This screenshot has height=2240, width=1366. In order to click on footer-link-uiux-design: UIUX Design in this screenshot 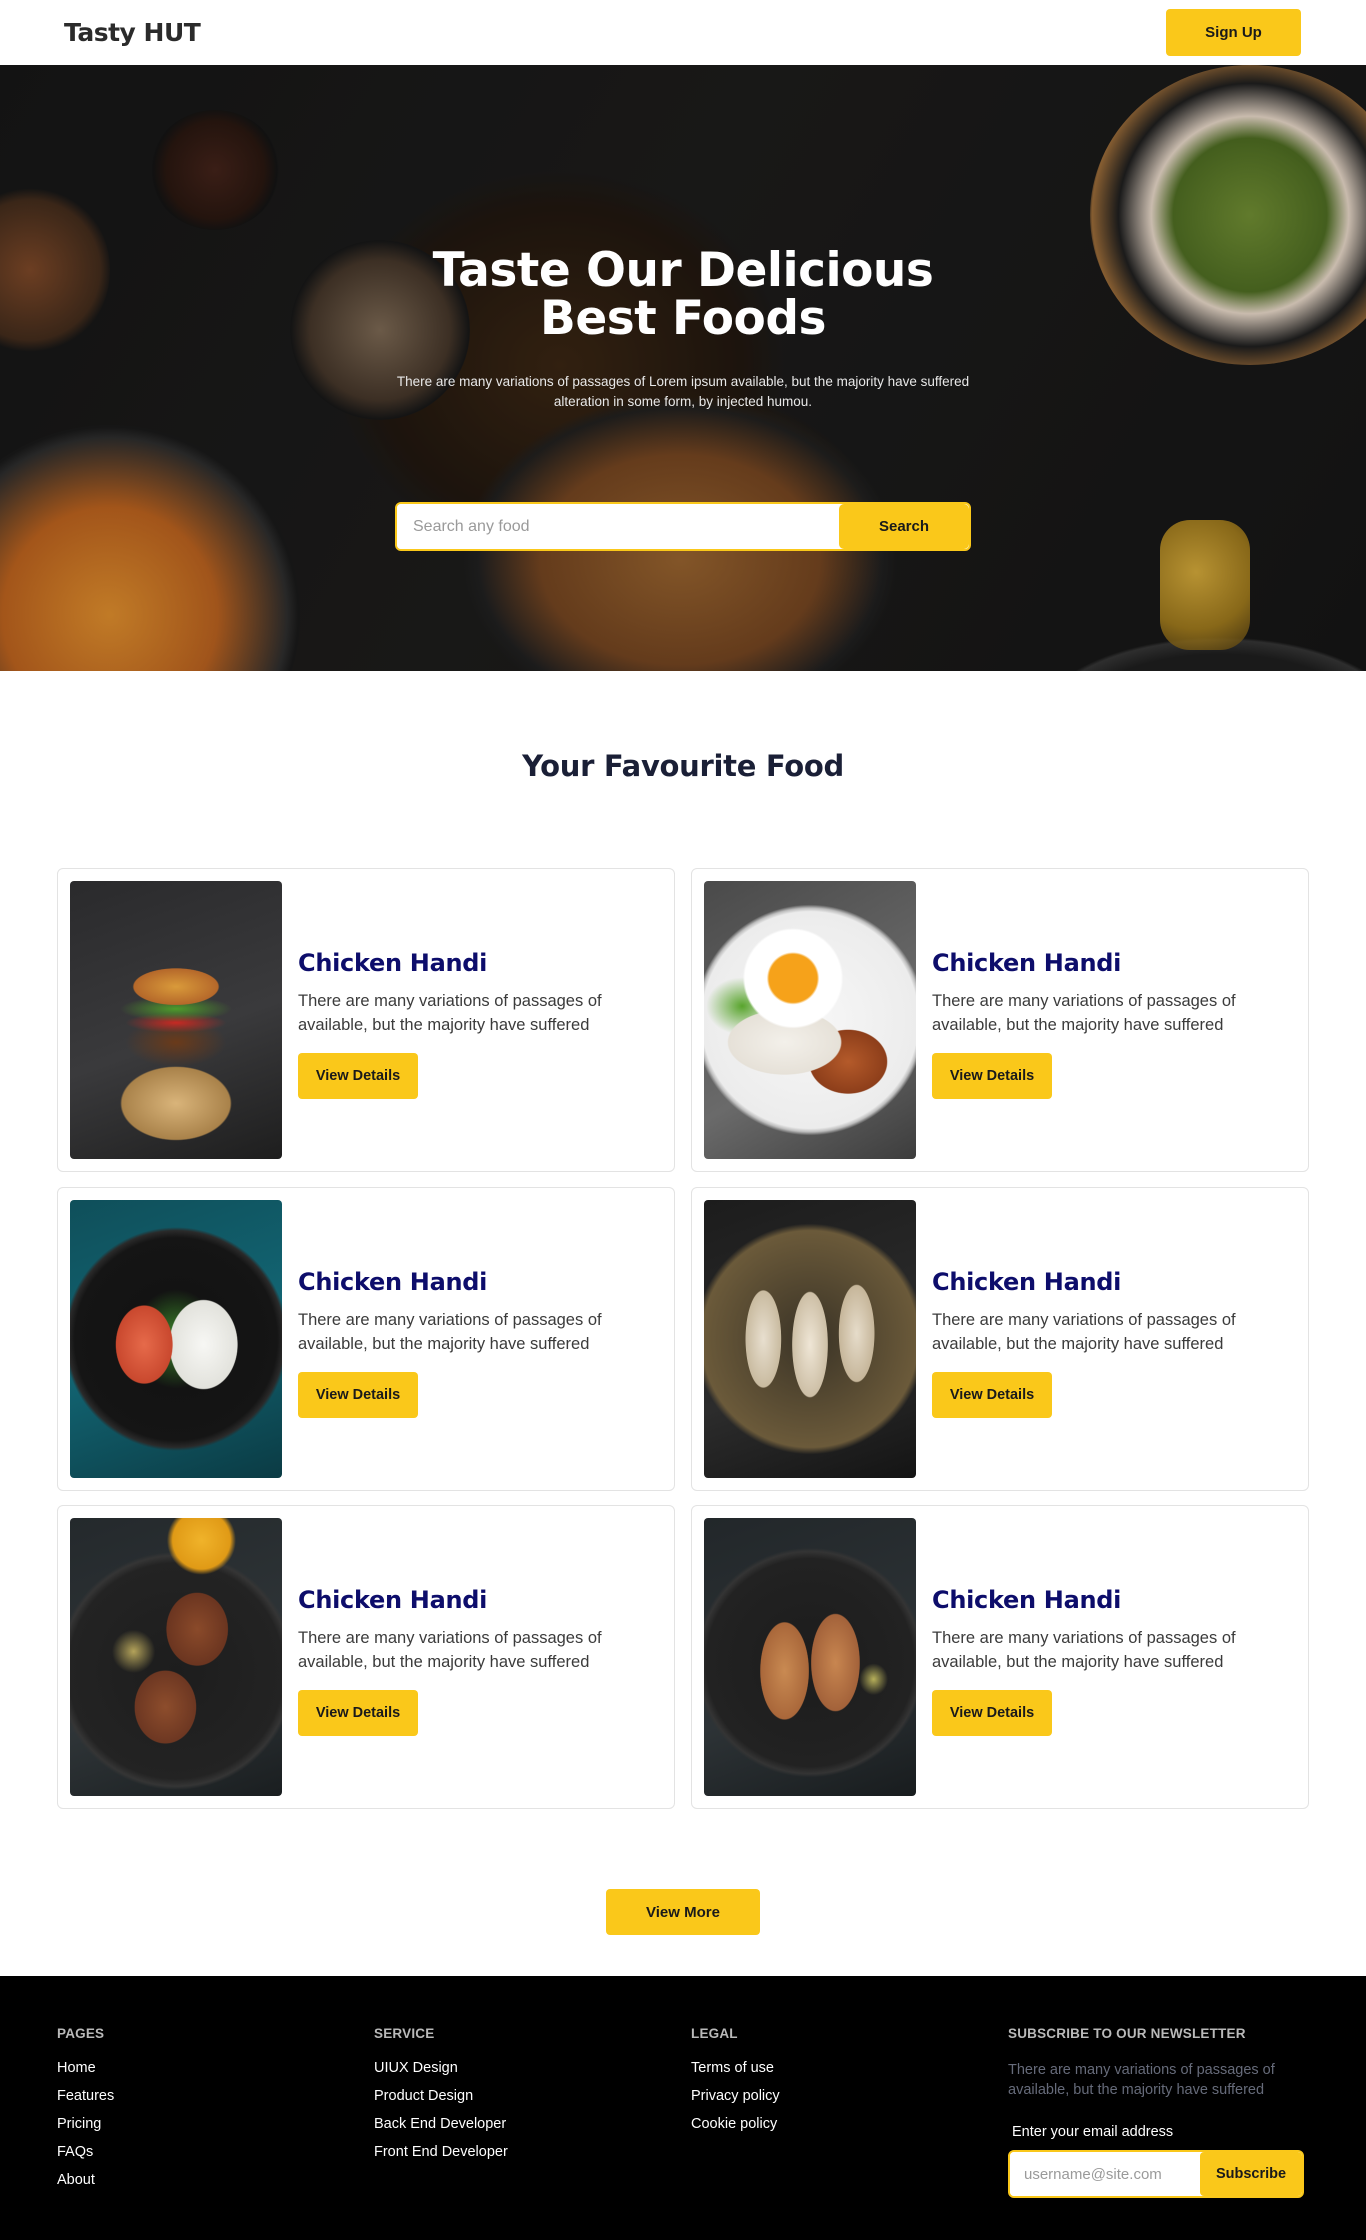, I will do `click(441, 2068)`.